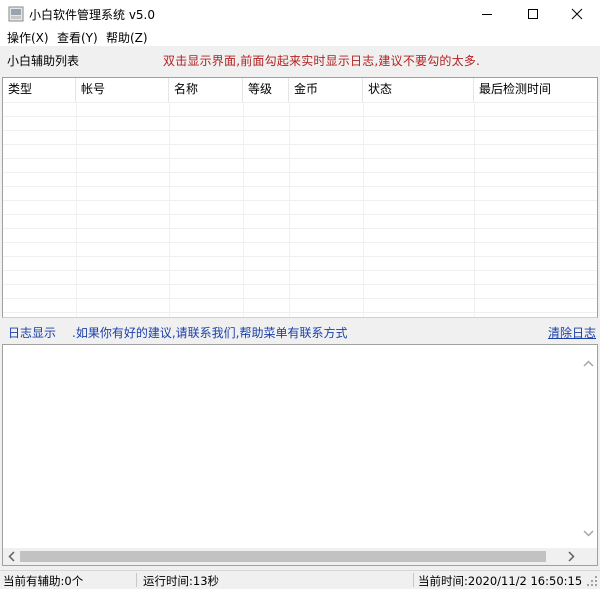 The width and height of the screenshot is (600, 589). What do you see at coordinates (500, 581) in the screenshot?
I see `status-current-time: 当前时间:2020/11/2 16:50:15` at bounding box center [500, 581].